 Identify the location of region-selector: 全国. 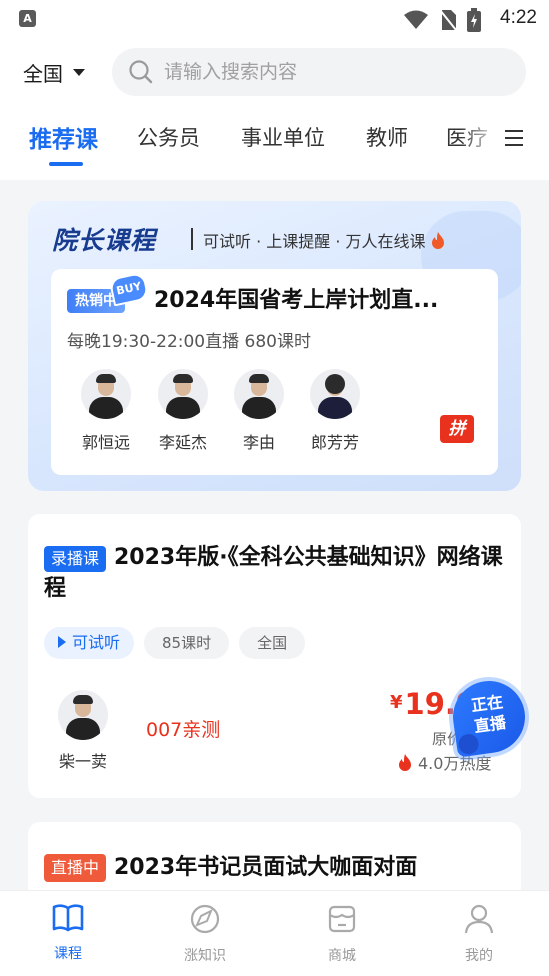
(54, 72).